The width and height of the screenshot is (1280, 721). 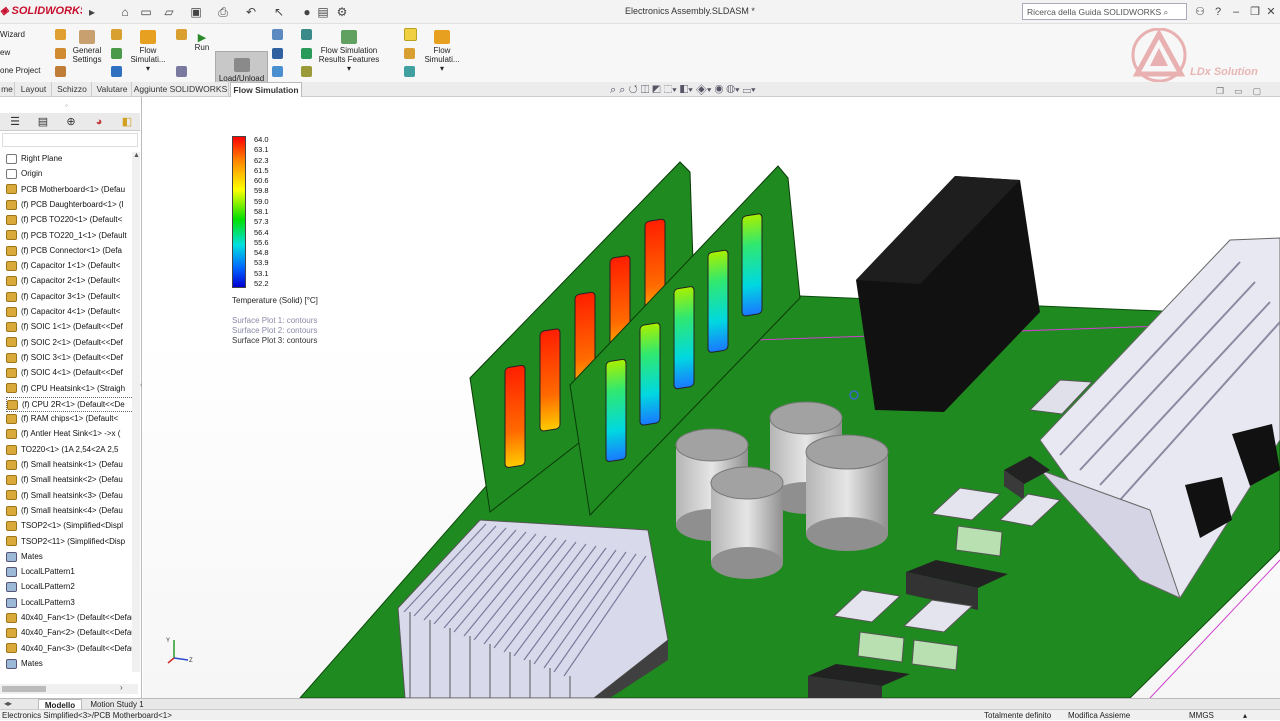 I want to click on hide-show-items-icon: ◈▾, so click(x=704, y=90).